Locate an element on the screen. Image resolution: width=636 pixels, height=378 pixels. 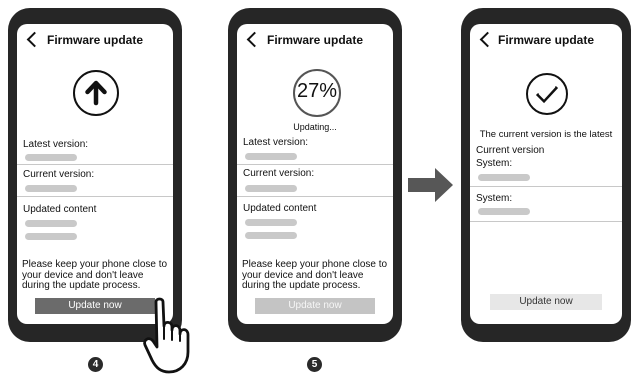
progress-percent: 27% is located at coordinates (317, 91).